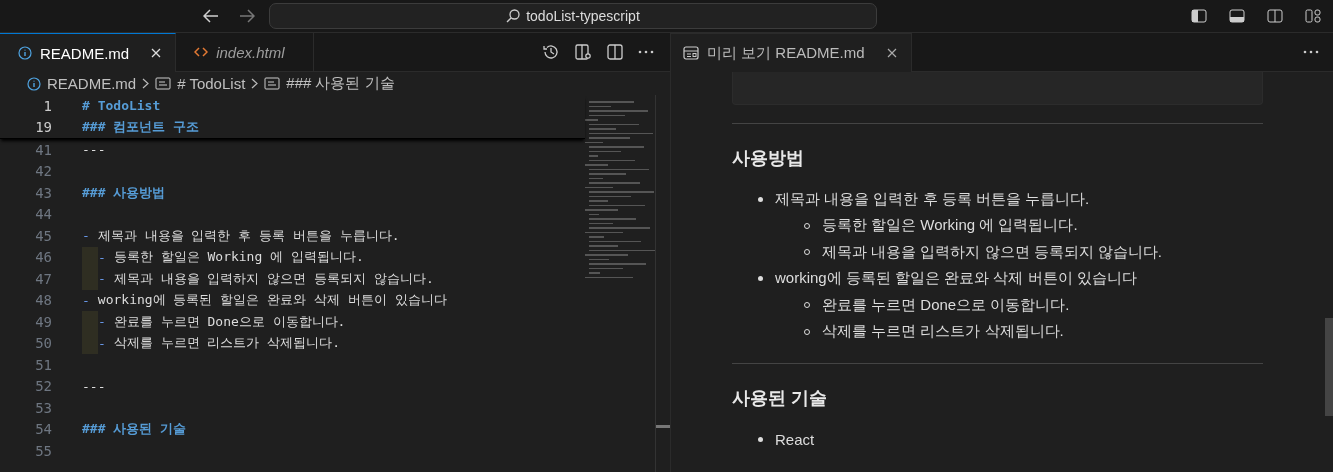  Describe the element at coordinates (1199, 16) in the screenshot. I see `sidebar-toggle-icon` at that location.